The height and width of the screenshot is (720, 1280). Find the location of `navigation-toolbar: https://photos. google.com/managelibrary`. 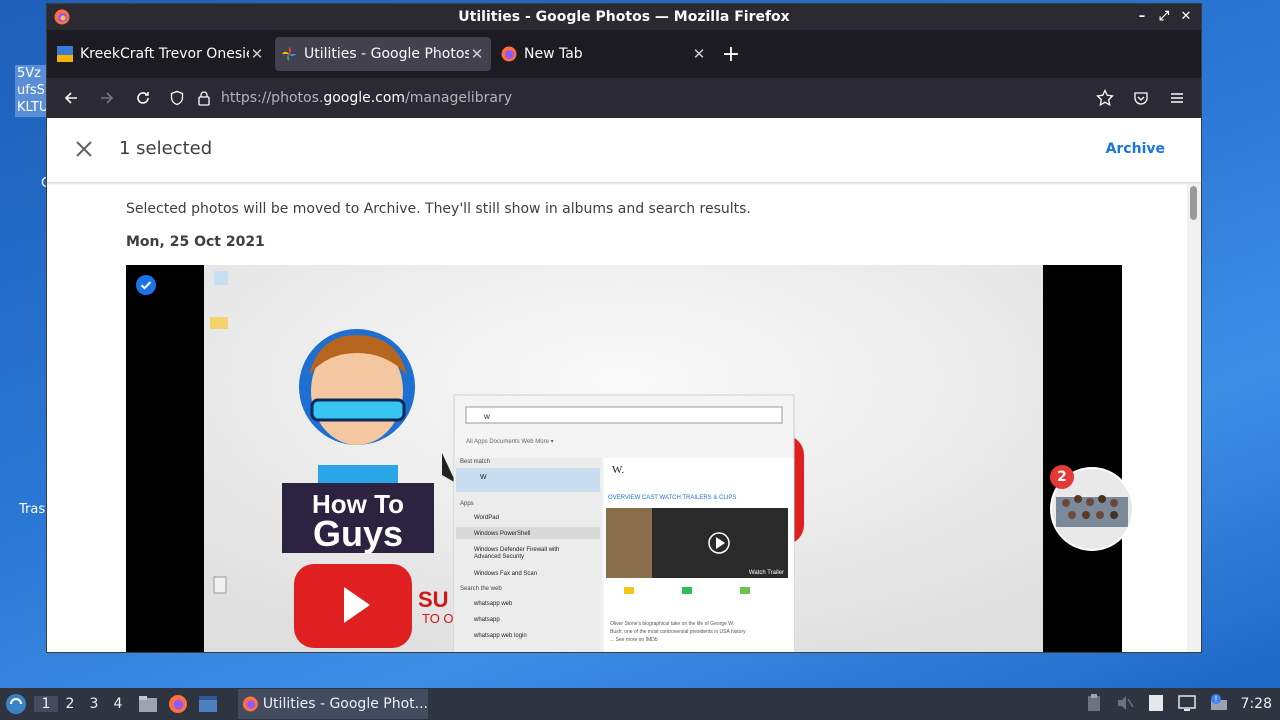

navigation-toolbar: https://photos. google.com/managelibrary is located at coordinates (624, 98).